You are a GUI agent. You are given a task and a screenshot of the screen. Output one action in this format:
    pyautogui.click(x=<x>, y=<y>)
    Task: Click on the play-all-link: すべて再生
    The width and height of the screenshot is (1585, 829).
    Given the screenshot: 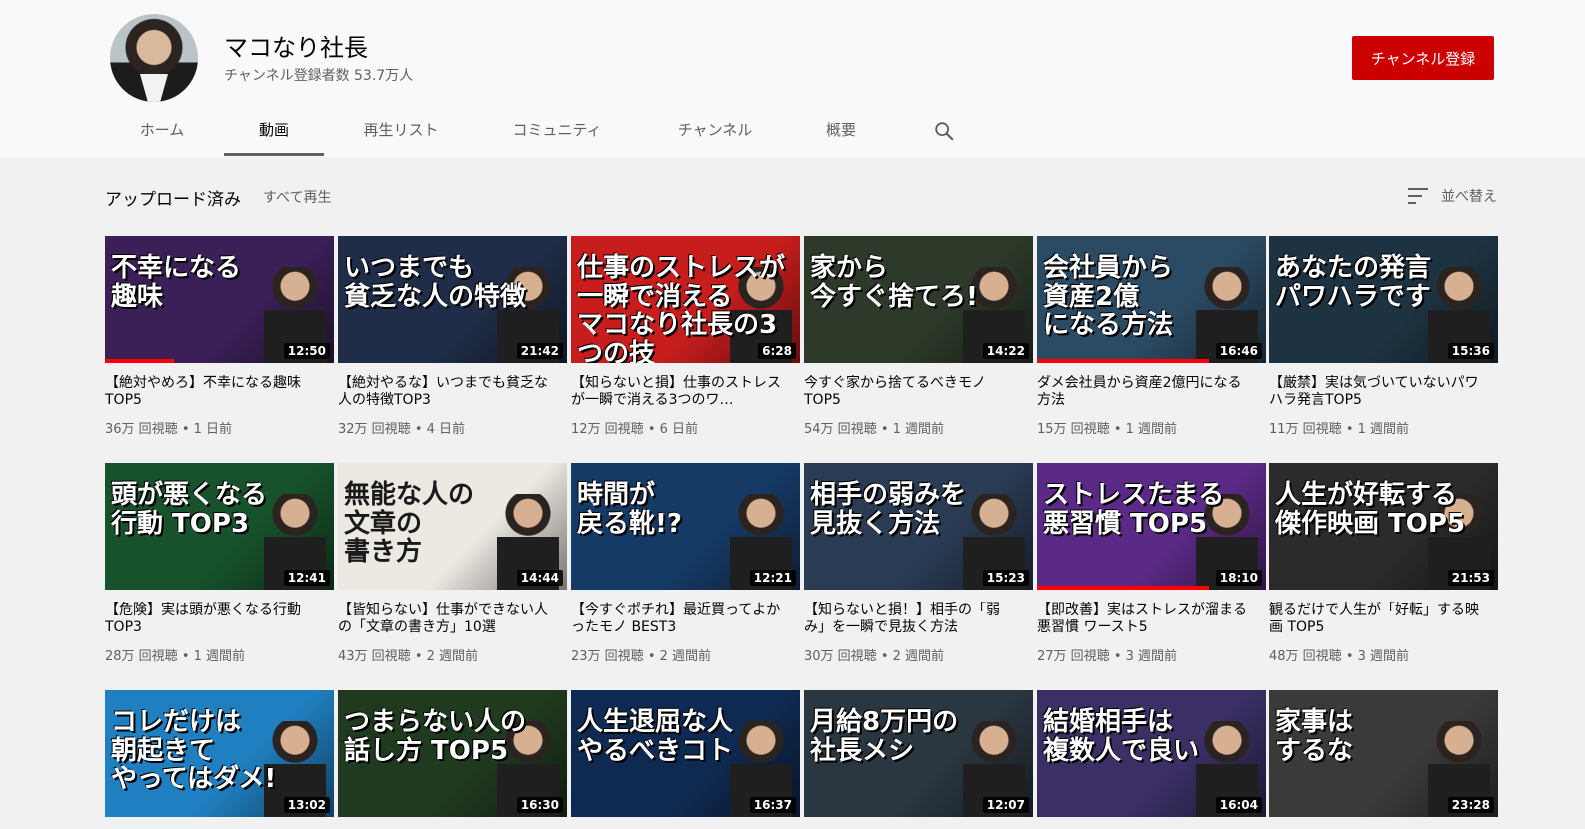 What is the action you would take?
    pyautogui.click(x=297, y=197)
    